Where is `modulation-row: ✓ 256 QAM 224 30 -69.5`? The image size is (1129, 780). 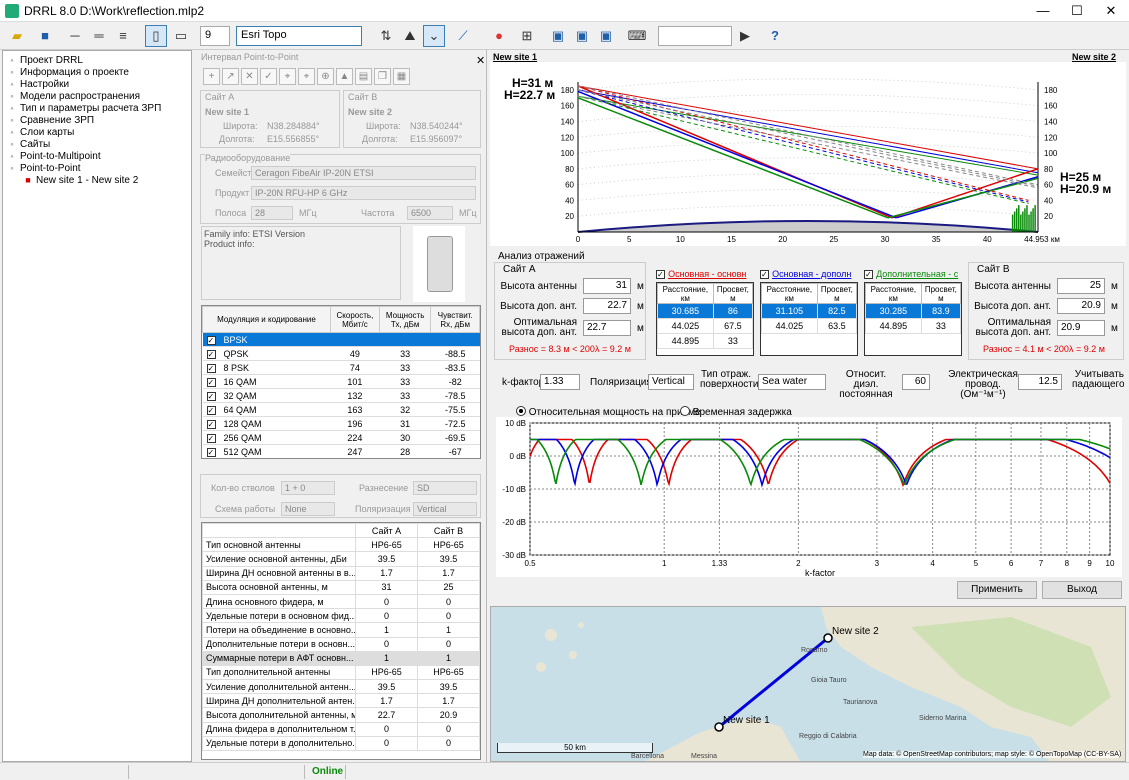 modulation-row: ✓ 256 QAM 224 30 -69.5 is located at coordinates (341, 437).